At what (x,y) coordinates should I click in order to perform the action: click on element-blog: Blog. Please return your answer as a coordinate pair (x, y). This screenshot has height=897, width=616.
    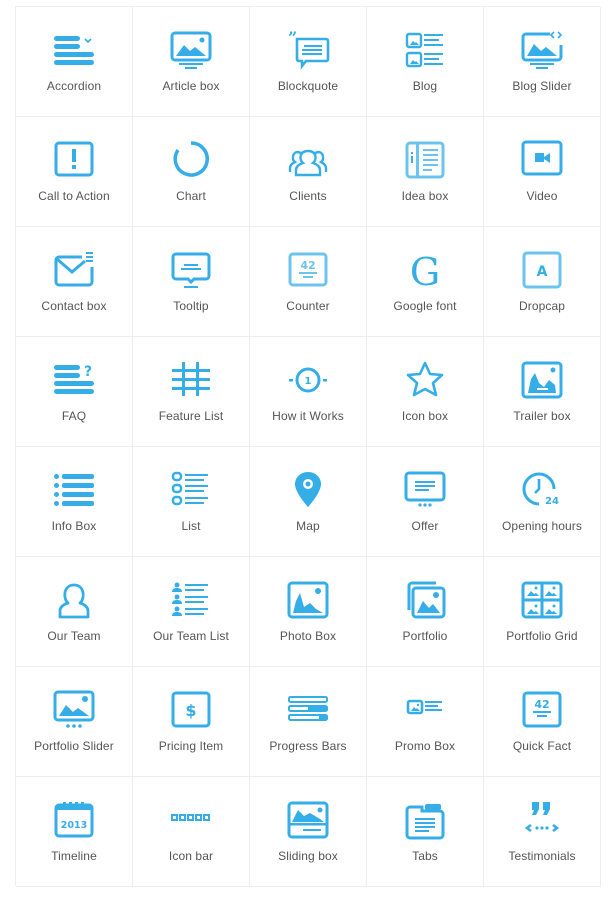
    Looking at the image, I should click on (425, 62).